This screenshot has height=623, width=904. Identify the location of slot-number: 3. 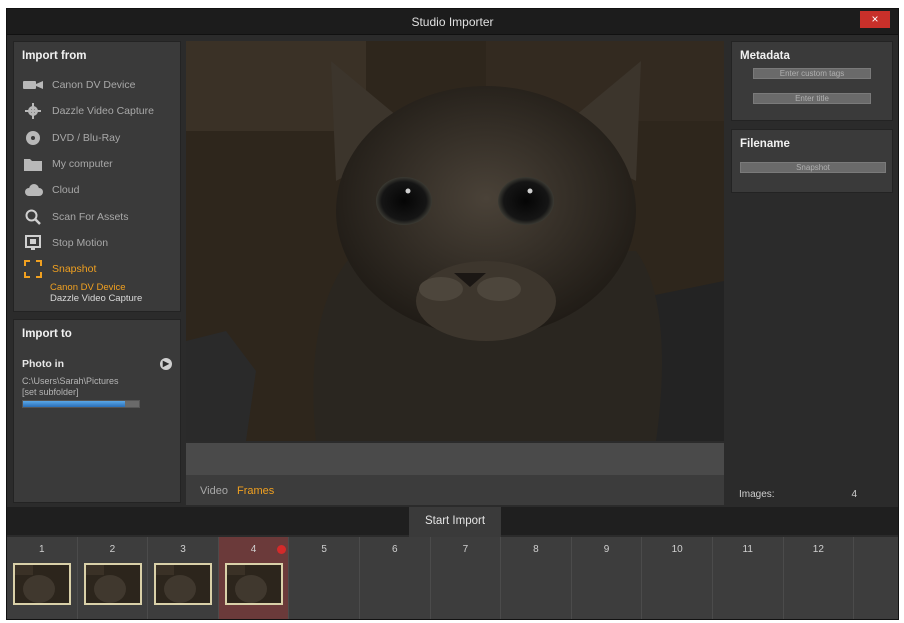
(183, 549).